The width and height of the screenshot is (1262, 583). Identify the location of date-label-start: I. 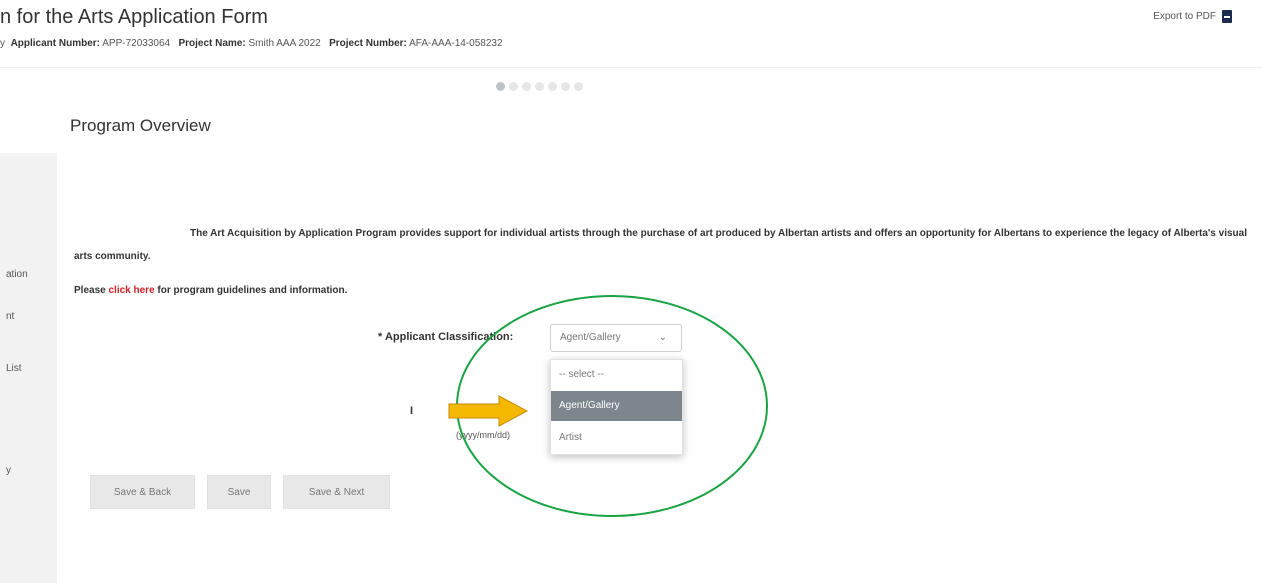
(412, 411).